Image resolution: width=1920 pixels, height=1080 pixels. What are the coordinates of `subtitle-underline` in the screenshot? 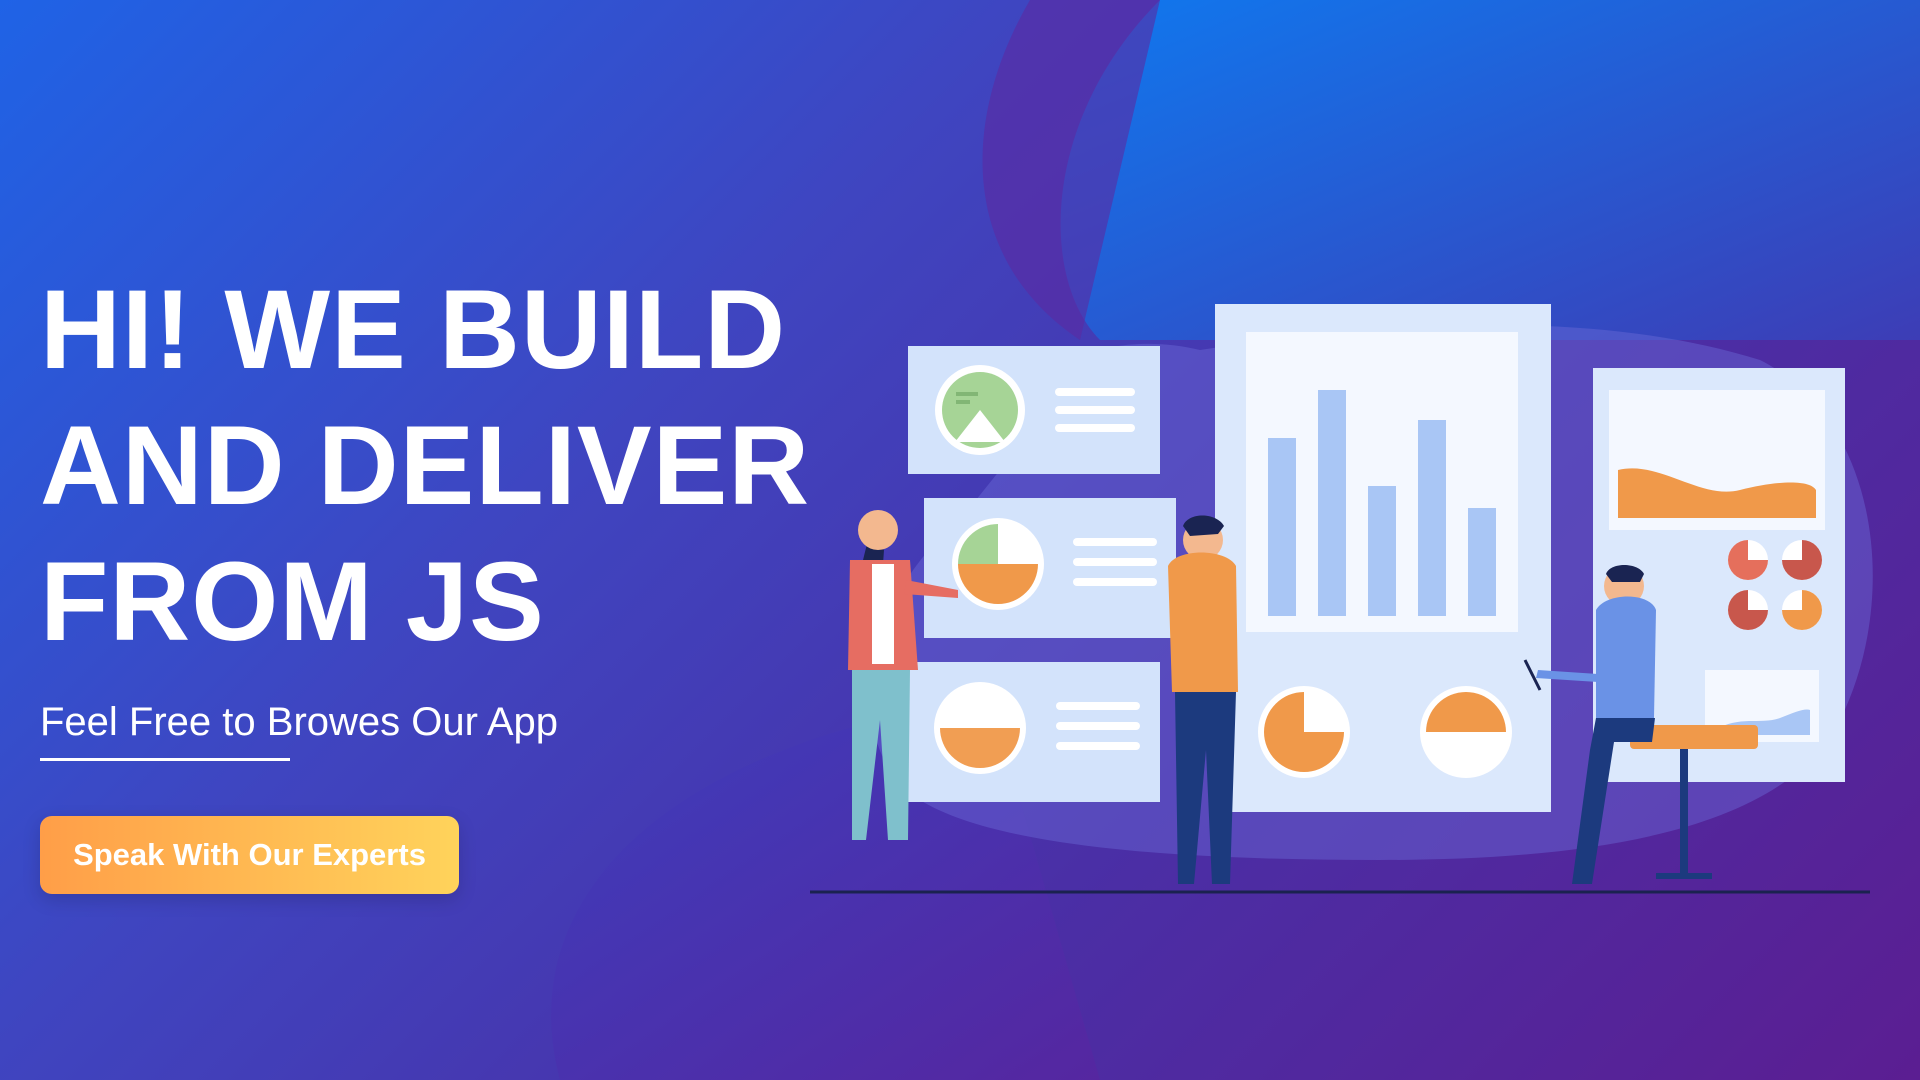 It's located at (165, 759).